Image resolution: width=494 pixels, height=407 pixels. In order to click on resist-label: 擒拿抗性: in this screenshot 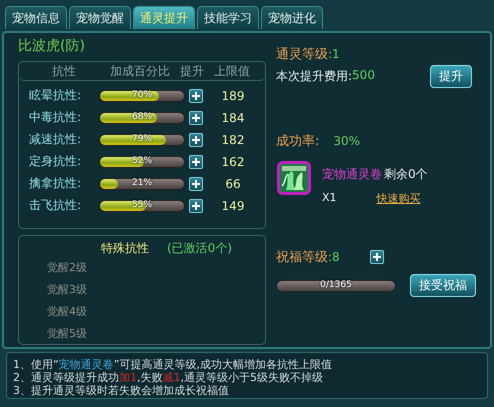, I will do `click(55, 183)`.